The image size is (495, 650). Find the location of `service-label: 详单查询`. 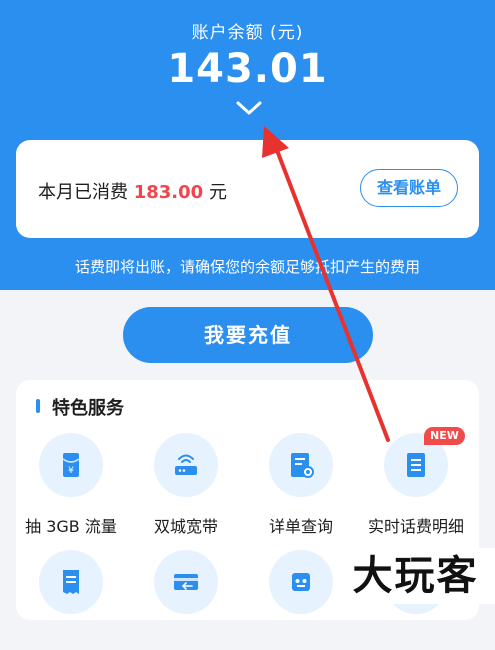

service-label: 详单查询 is located at coordinates (300, 526).